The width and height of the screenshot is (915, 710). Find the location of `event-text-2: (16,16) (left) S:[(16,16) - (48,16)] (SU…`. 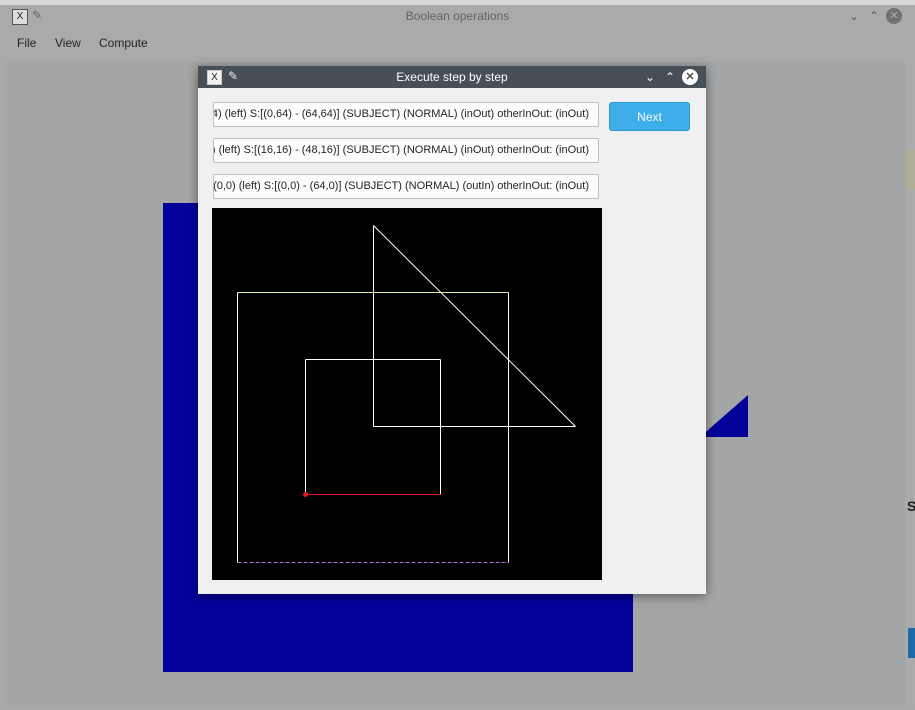

event-text-2: (16,16) (left) S:[(16,16) - (48,16)] (SU… is located at coordinates (401, 150).